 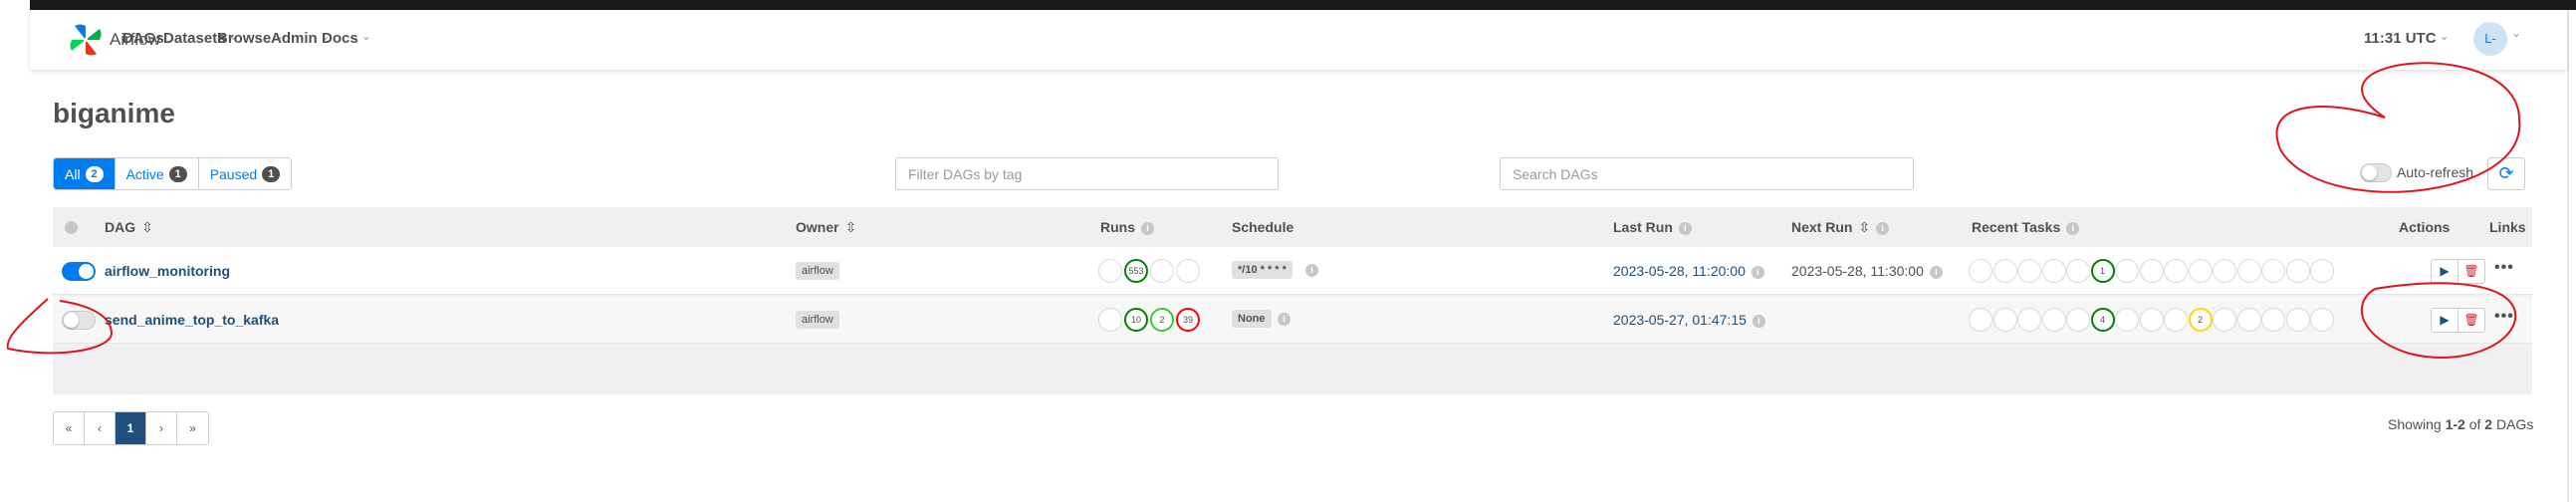 What do you see at coordinates (2102, 320) in the screenshot?
I see `recent-task-state: 4` at bounding box center [2102, 320].